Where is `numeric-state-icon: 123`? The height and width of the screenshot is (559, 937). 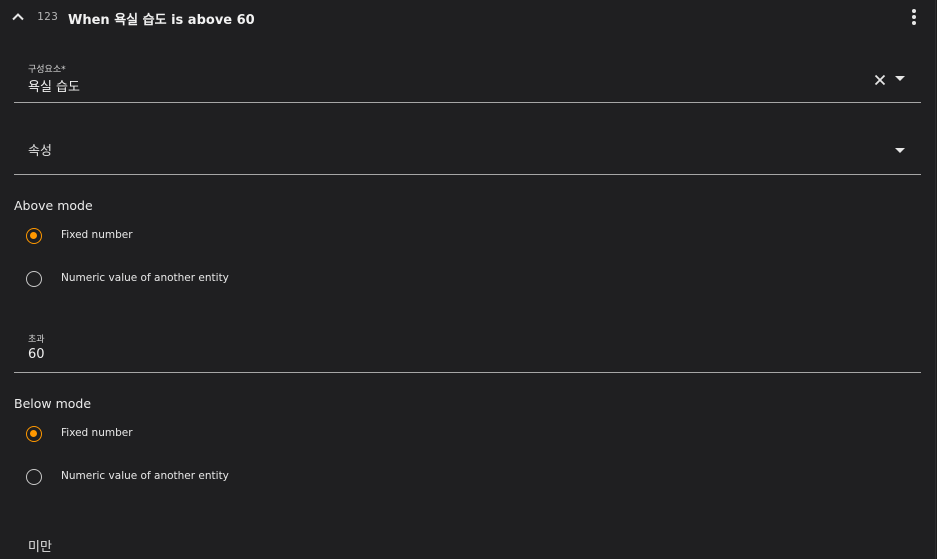 numeric-state-icon: 123 is located at coordinates (48, 16).